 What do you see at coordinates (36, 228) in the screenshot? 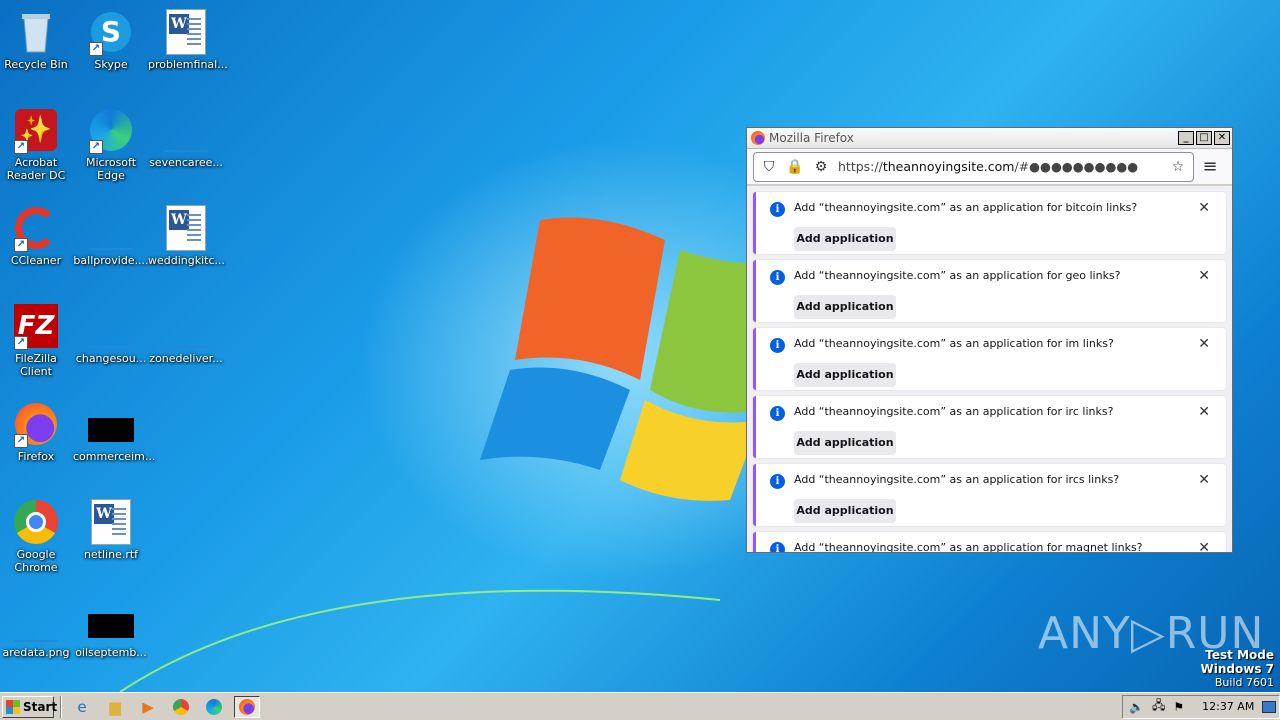
I see `ccleaner-icon: ↗` at bounding box center [36, 228].